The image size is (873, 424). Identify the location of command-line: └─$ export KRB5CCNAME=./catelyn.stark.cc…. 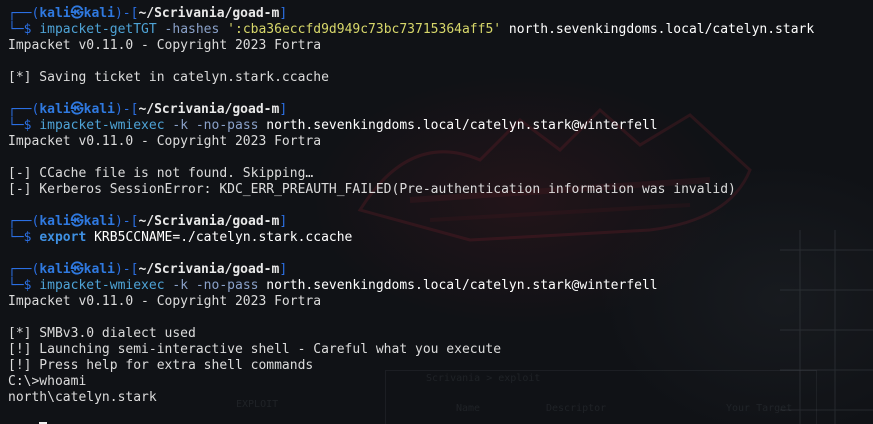
(440, 238).